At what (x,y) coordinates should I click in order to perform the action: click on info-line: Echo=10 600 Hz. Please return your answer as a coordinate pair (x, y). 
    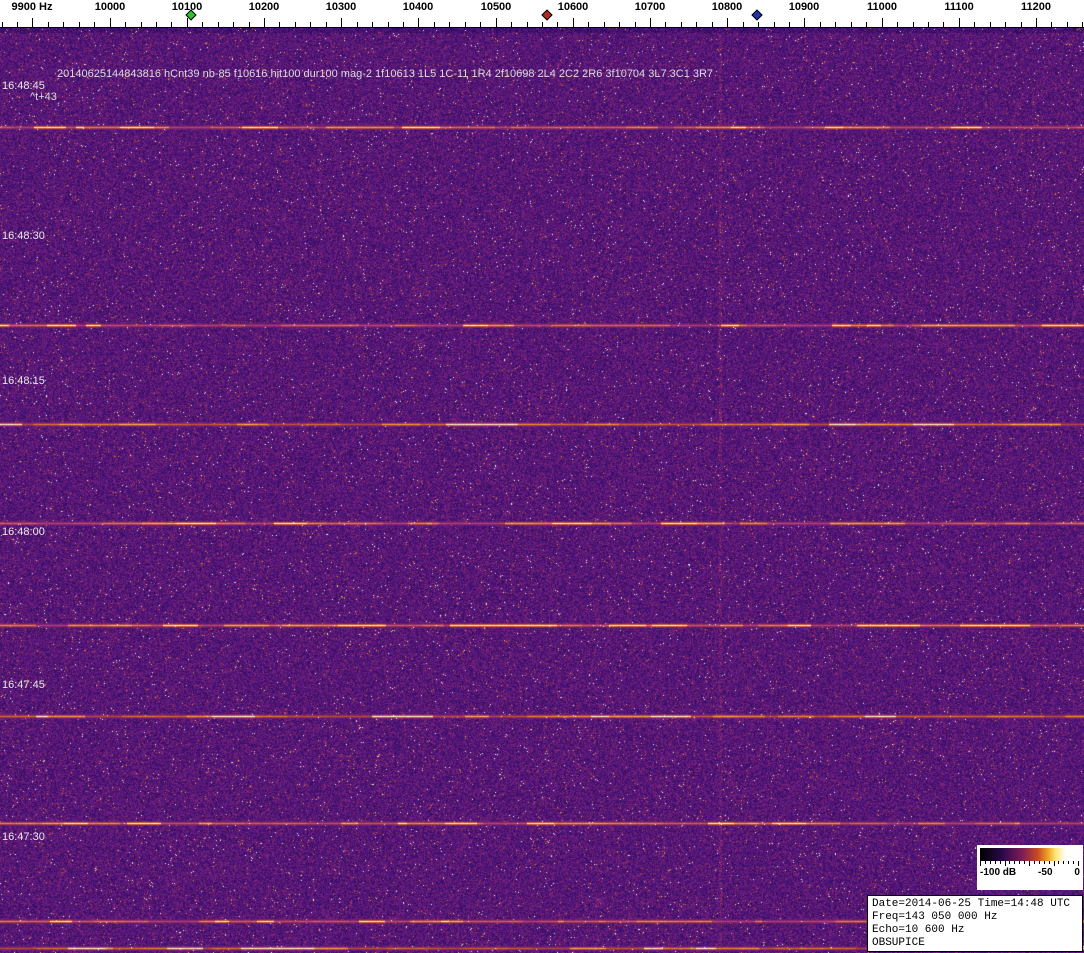
    Looking at the image, I should click on (918, 930).